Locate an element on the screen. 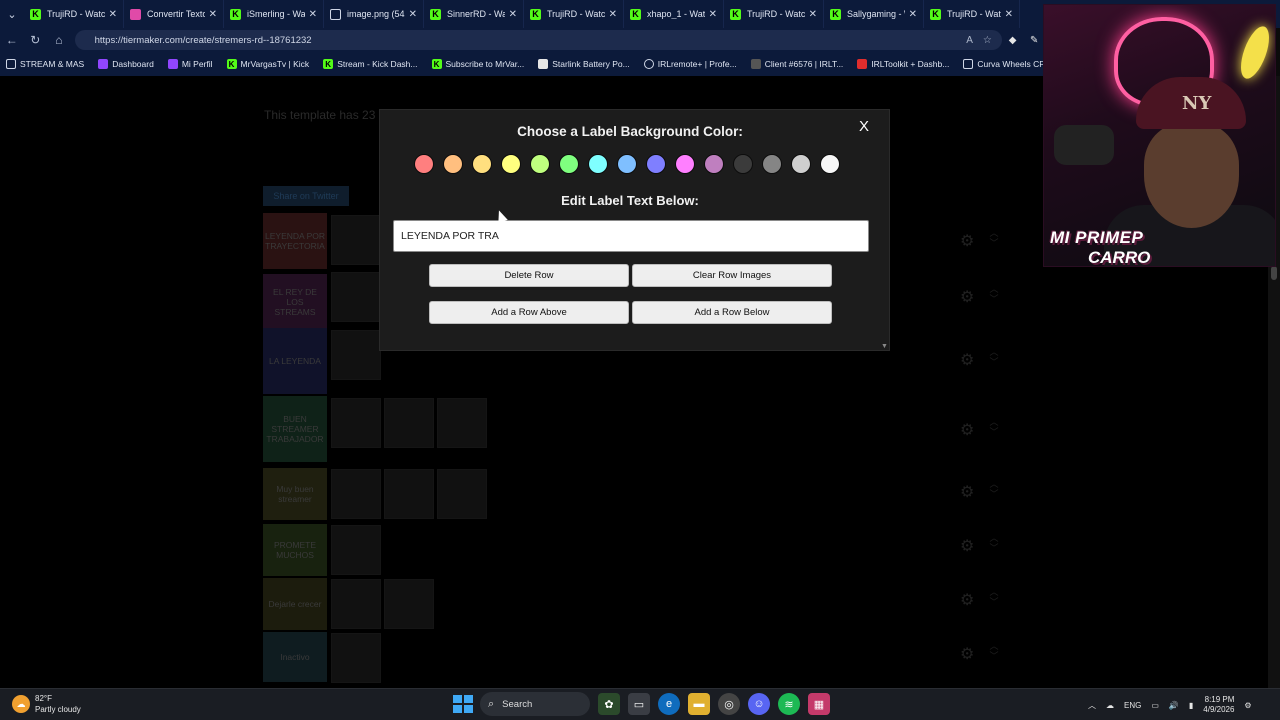 The height and width of the screenshot is (720, 1280). volume-icon: 🔊 is located at coordinates (1174, 705).